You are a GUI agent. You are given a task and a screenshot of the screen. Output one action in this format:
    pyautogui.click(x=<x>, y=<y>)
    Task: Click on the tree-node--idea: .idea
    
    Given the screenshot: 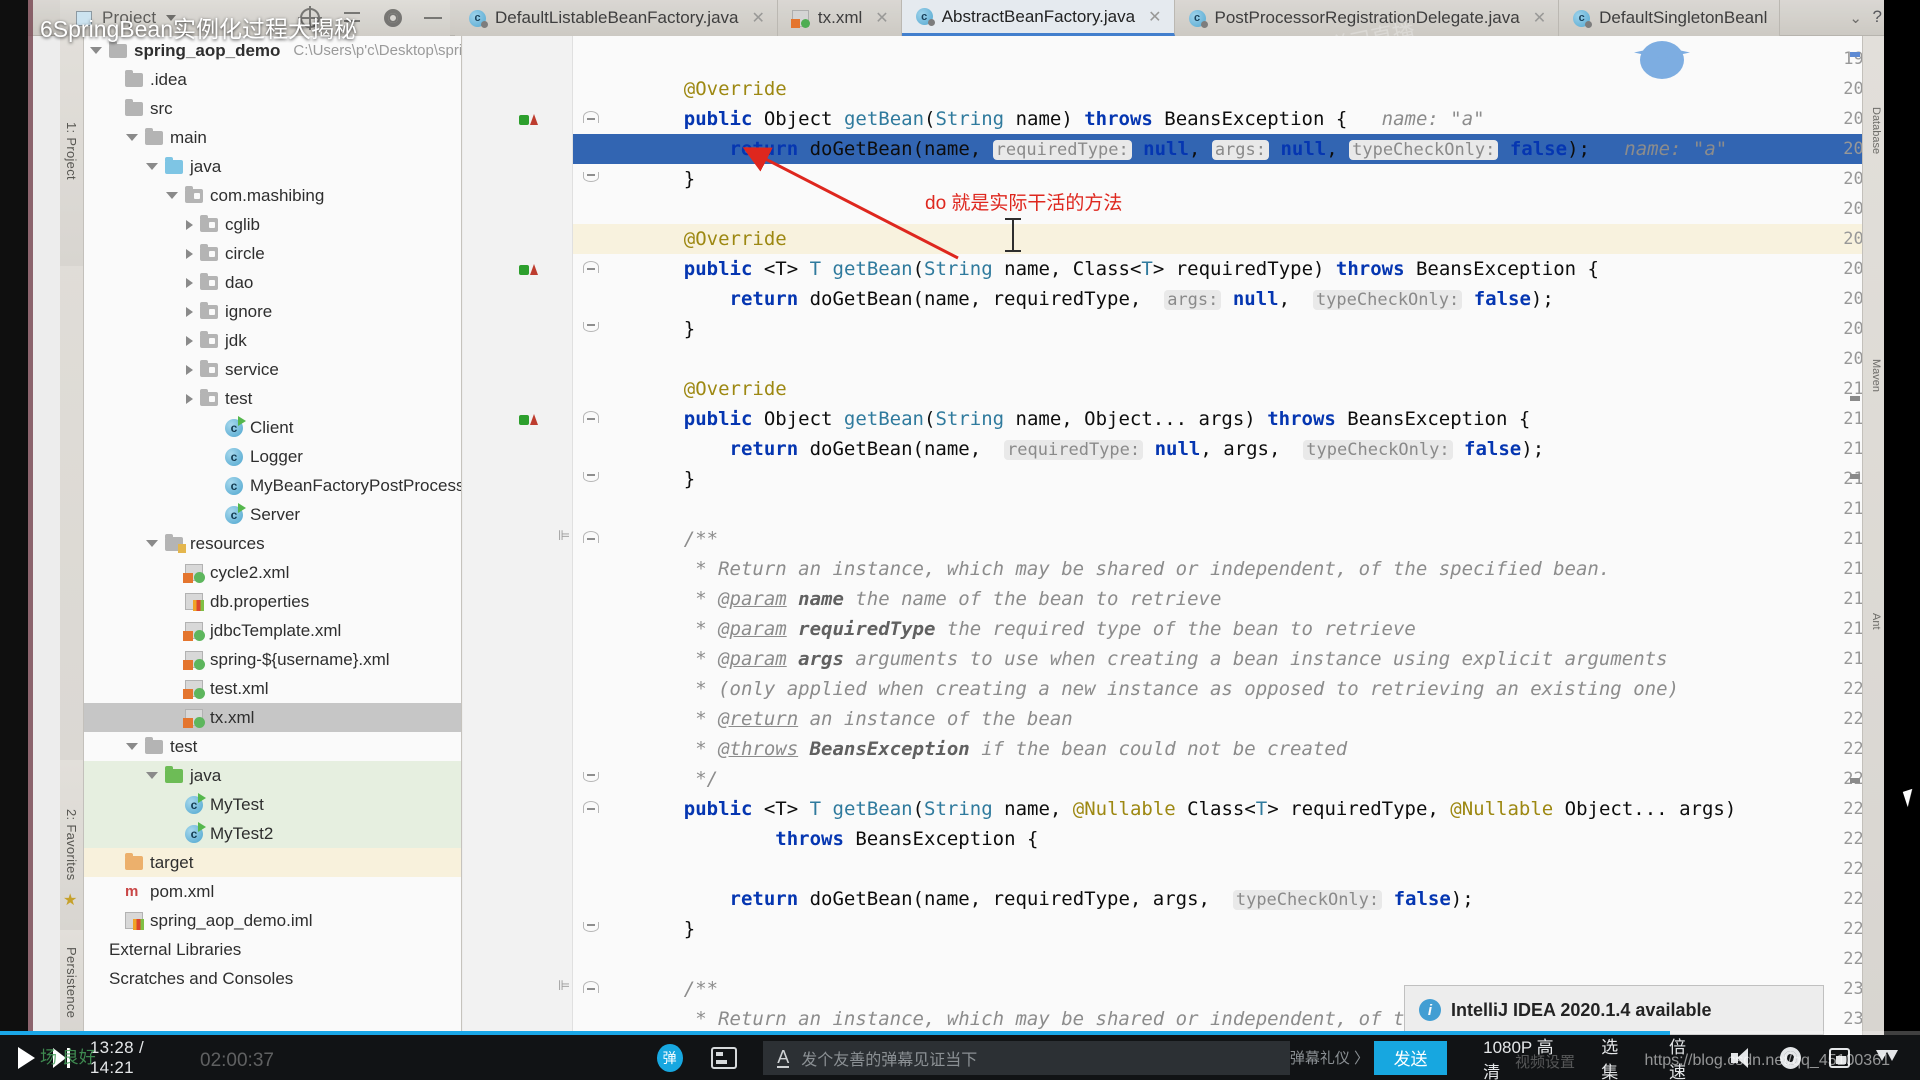 What is the action you would take?
    pyautogui.click(x=272, y=79)
    